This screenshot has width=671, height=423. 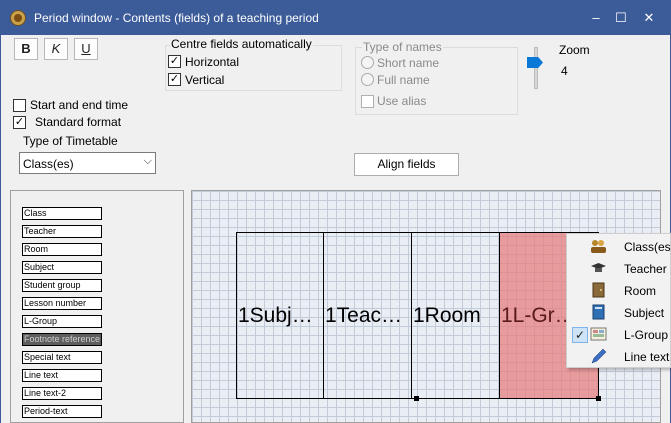 I want to click on timetable-type-value: Class(es), so click(x=48, y=164).